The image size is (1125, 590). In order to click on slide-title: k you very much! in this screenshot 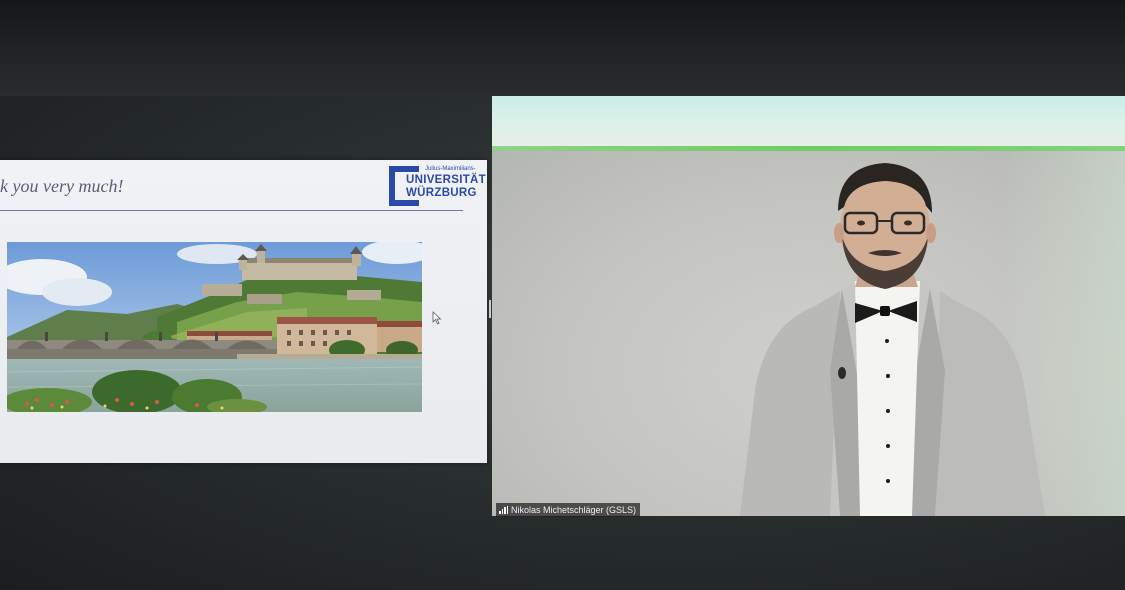, I will do `click(62, 186)`.